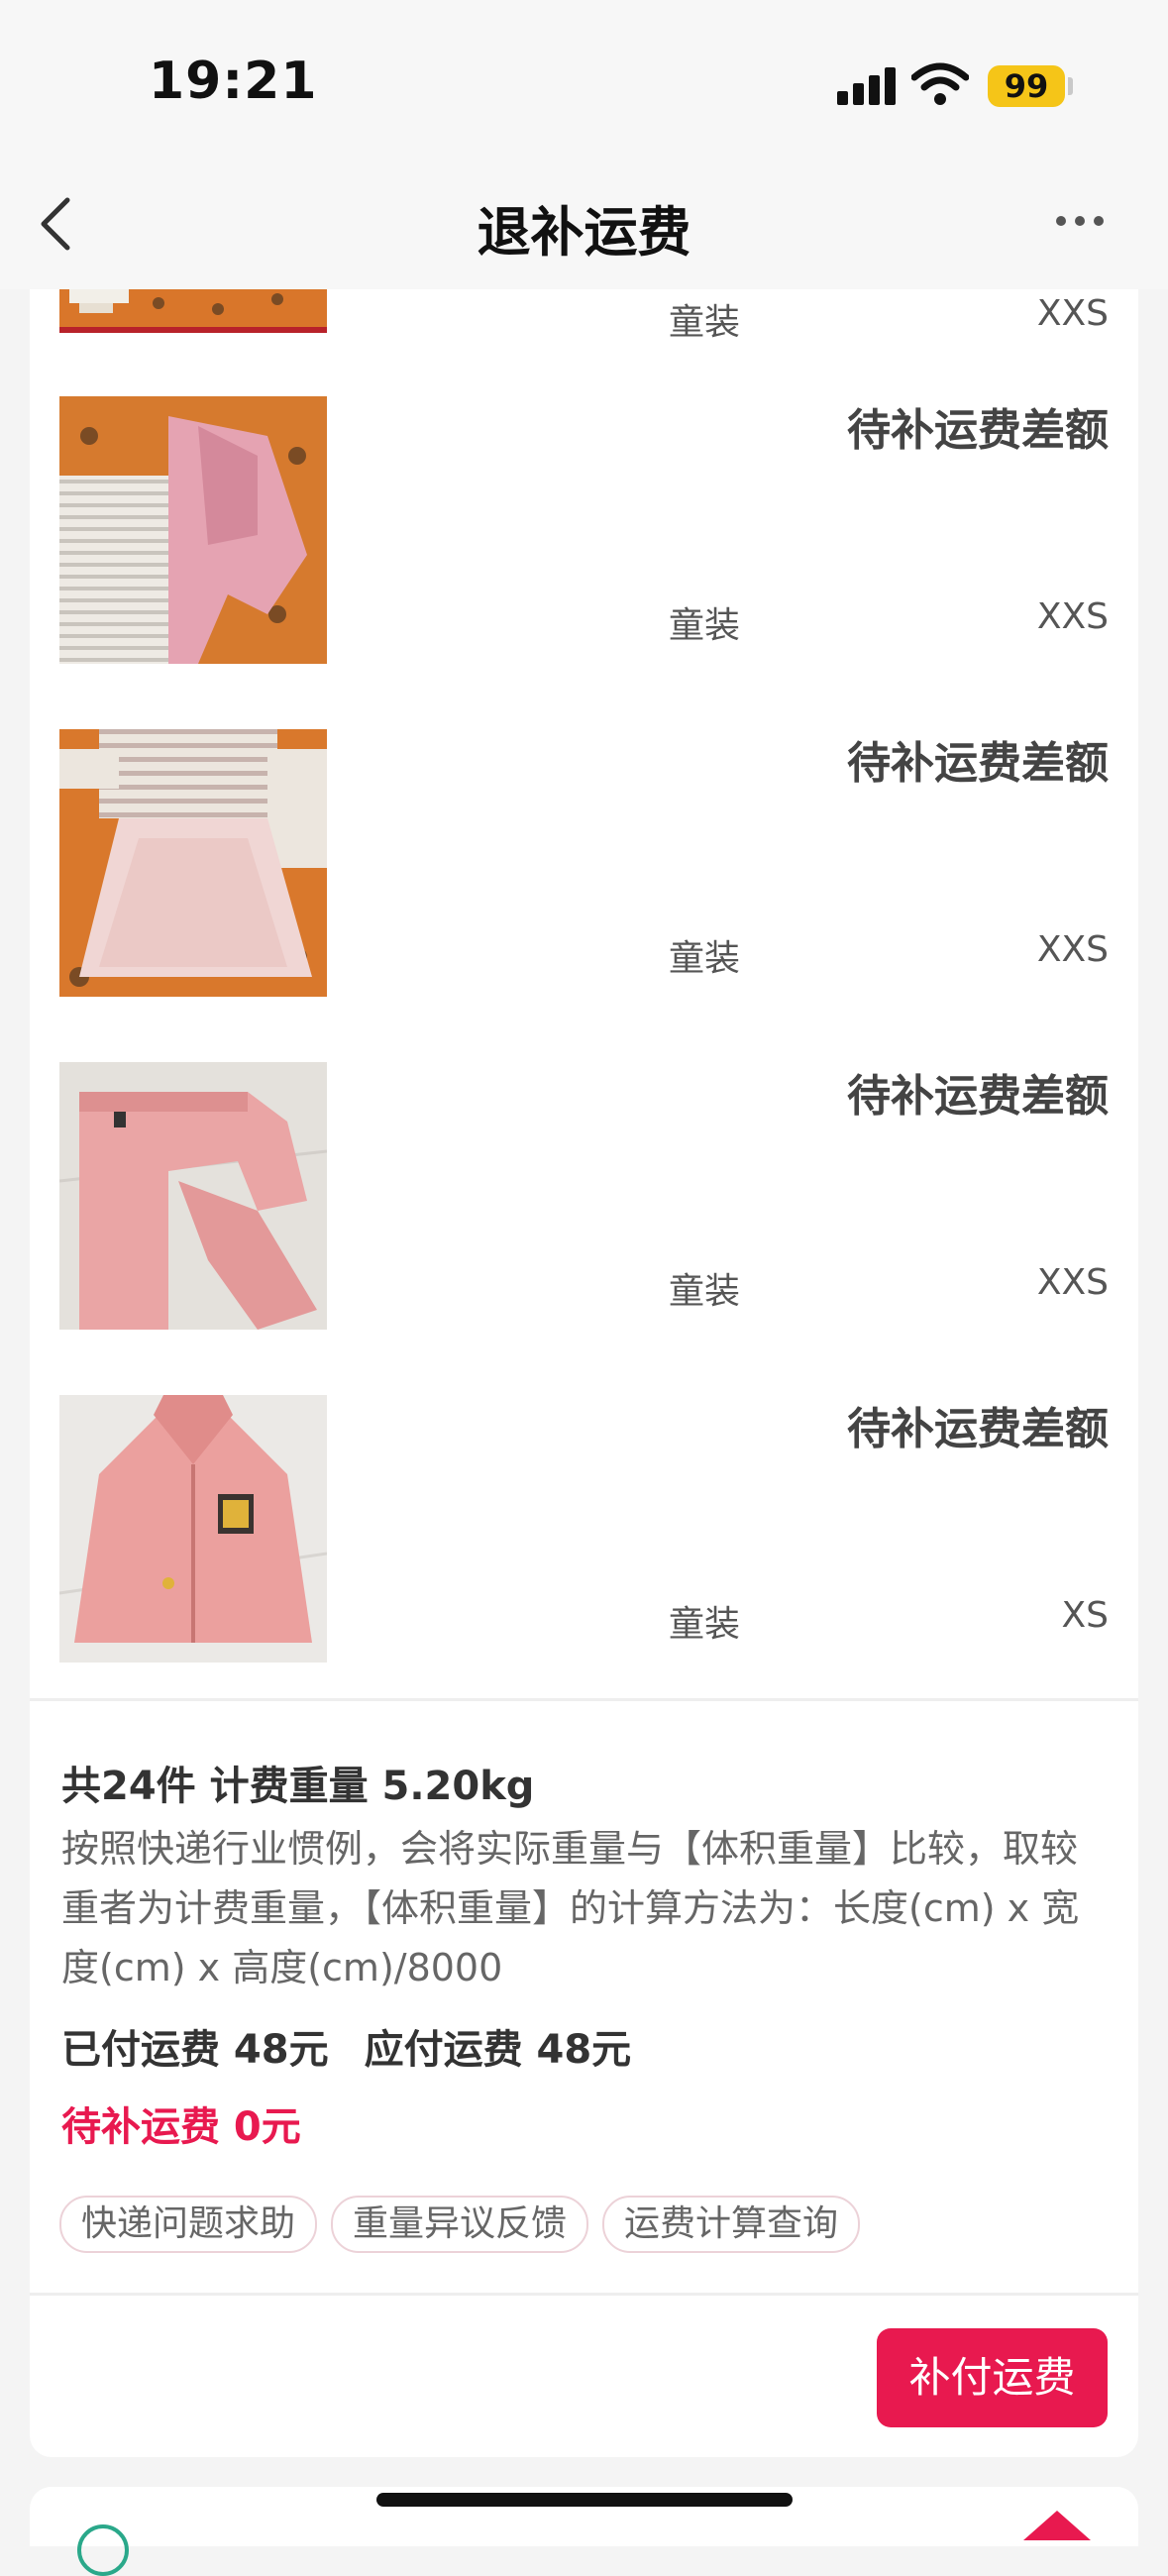 Image resolution: width=1168 pixels, height=2576 pixels. Describe the element at coordinates (298, 1787) in the screenshot. I see `summary-title: 共24件 计费重量 5.20kg` at that location.